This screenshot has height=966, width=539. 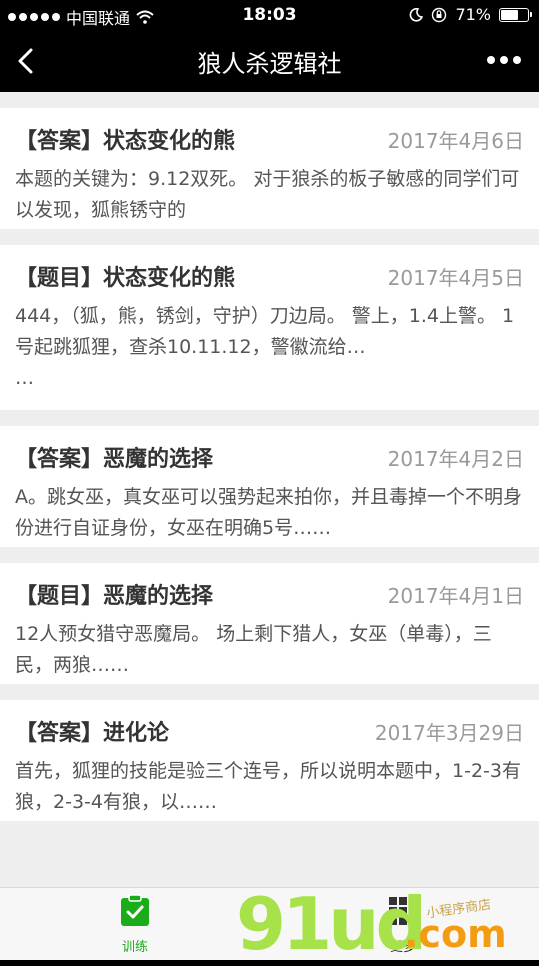 I want to click on nav-bar: 狼人杀逻辑社, so click(x=269, y=61).